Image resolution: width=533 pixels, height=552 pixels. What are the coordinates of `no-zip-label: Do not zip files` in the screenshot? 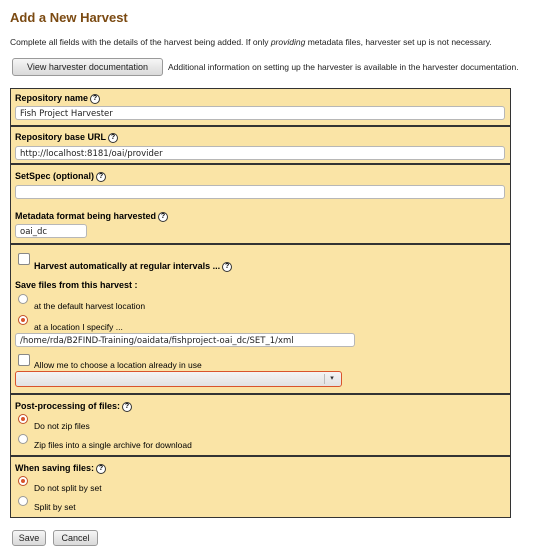 It's located at (62, 426).